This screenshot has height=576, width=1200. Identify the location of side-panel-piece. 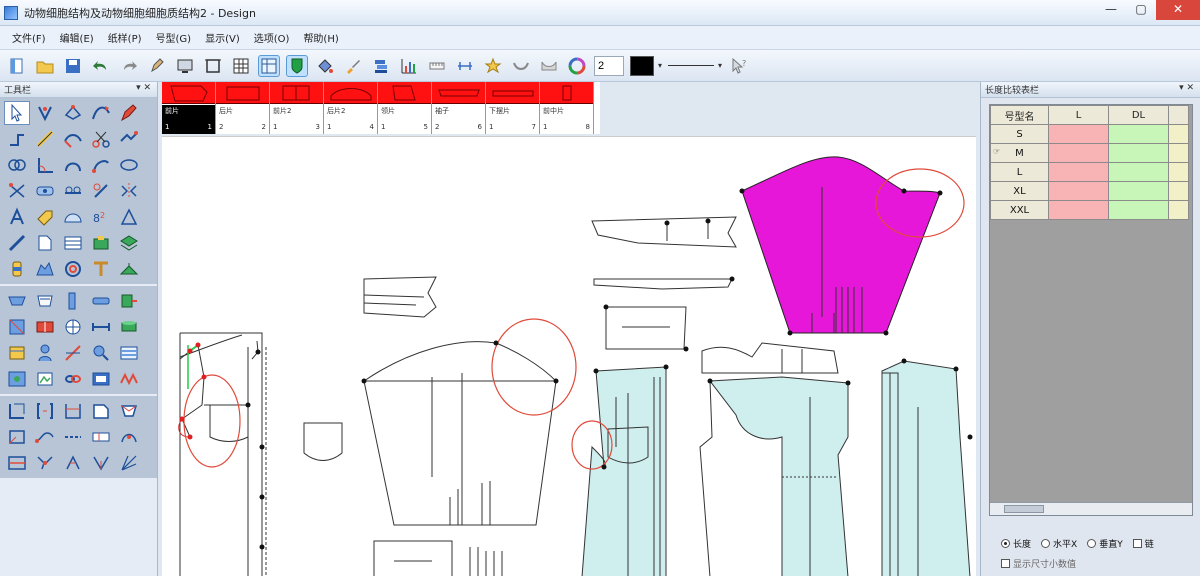
(774, 476).